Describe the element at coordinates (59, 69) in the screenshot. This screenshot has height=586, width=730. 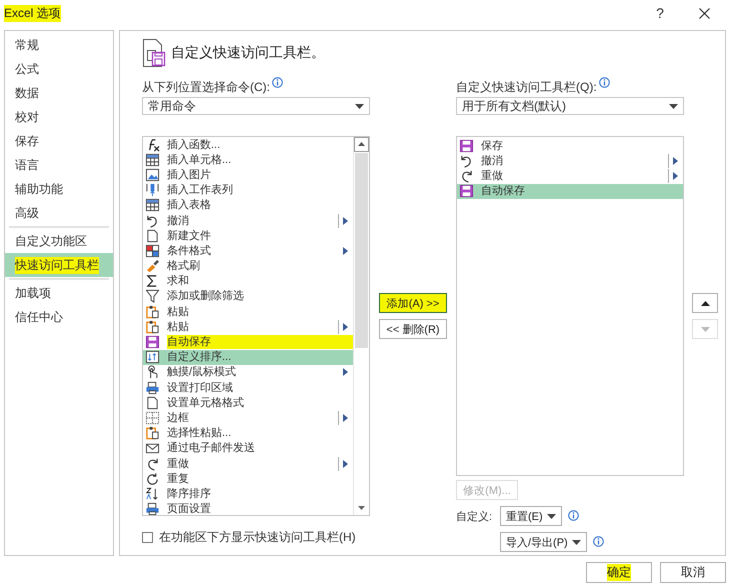
I see `sidebar-item: 公式` at that location.